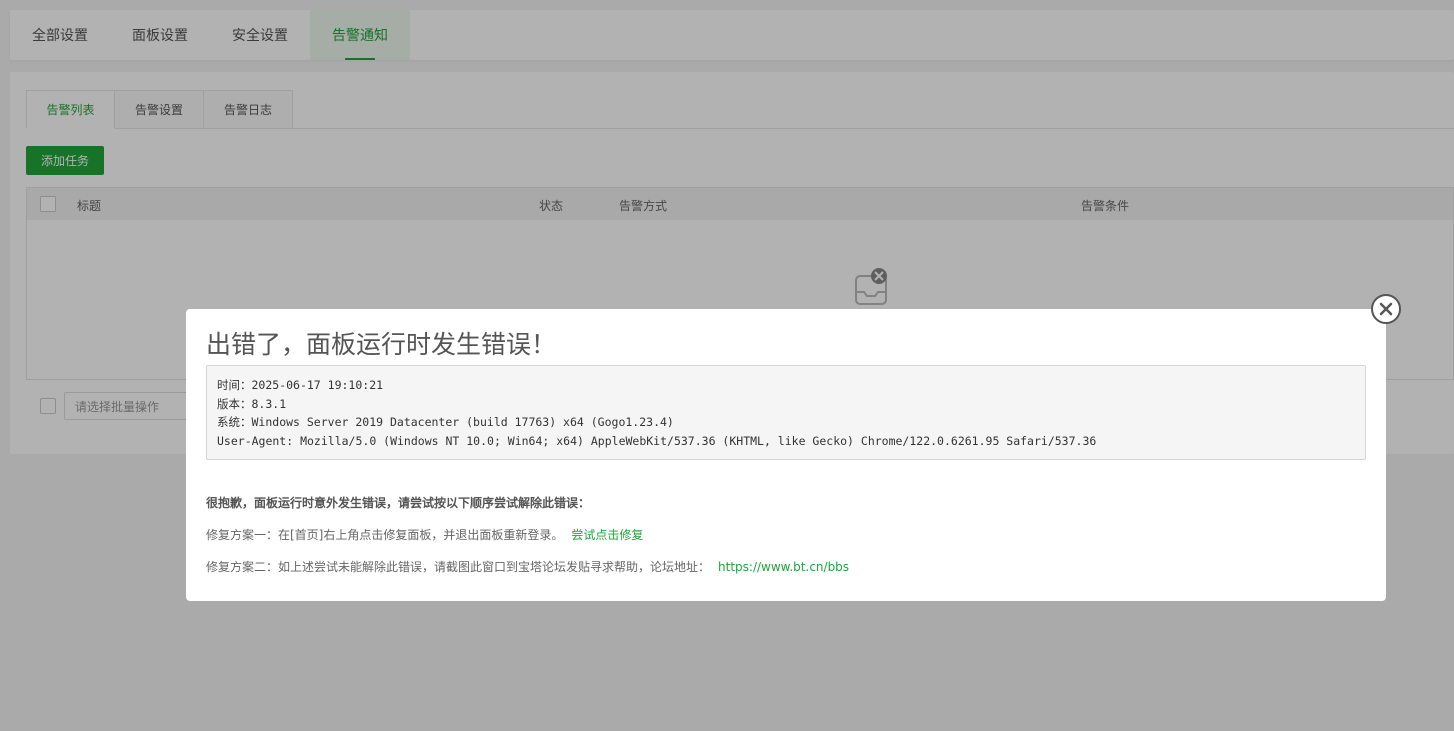  What do you see at coordinates (783, 567) in the screenshot?
I see `forum-link: https://www.bt.cn/bbs` at bounding box center [783, 567].